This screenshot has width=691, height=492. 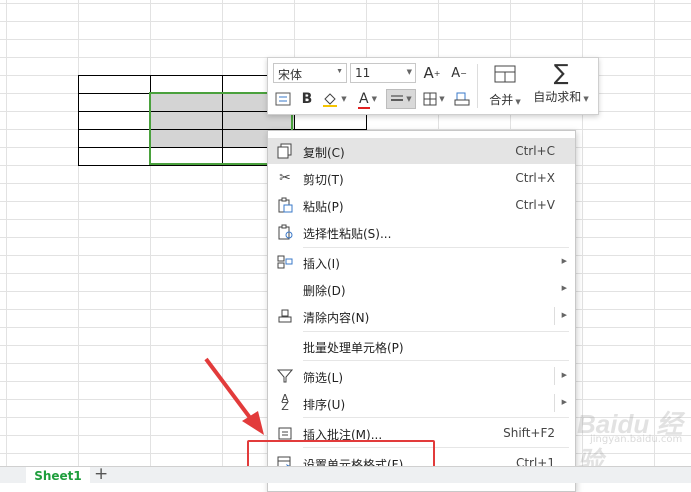 What do you see at coordinates (505, 74) in the screenshot?
I see `merge-cells-icon` at bounding box center [505, 74].